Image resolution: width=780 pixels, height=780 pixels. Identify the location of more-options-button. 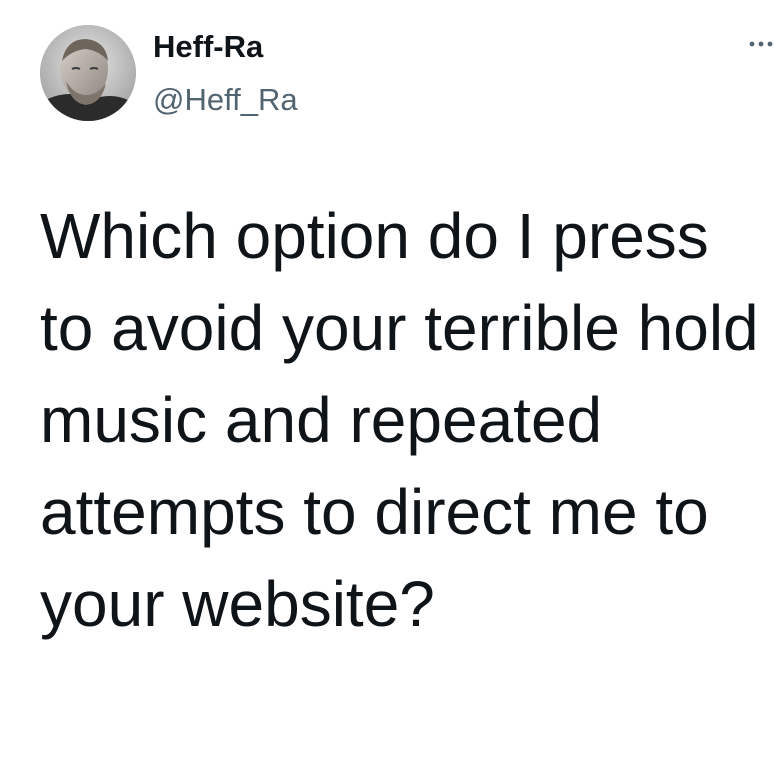
(761, 44).